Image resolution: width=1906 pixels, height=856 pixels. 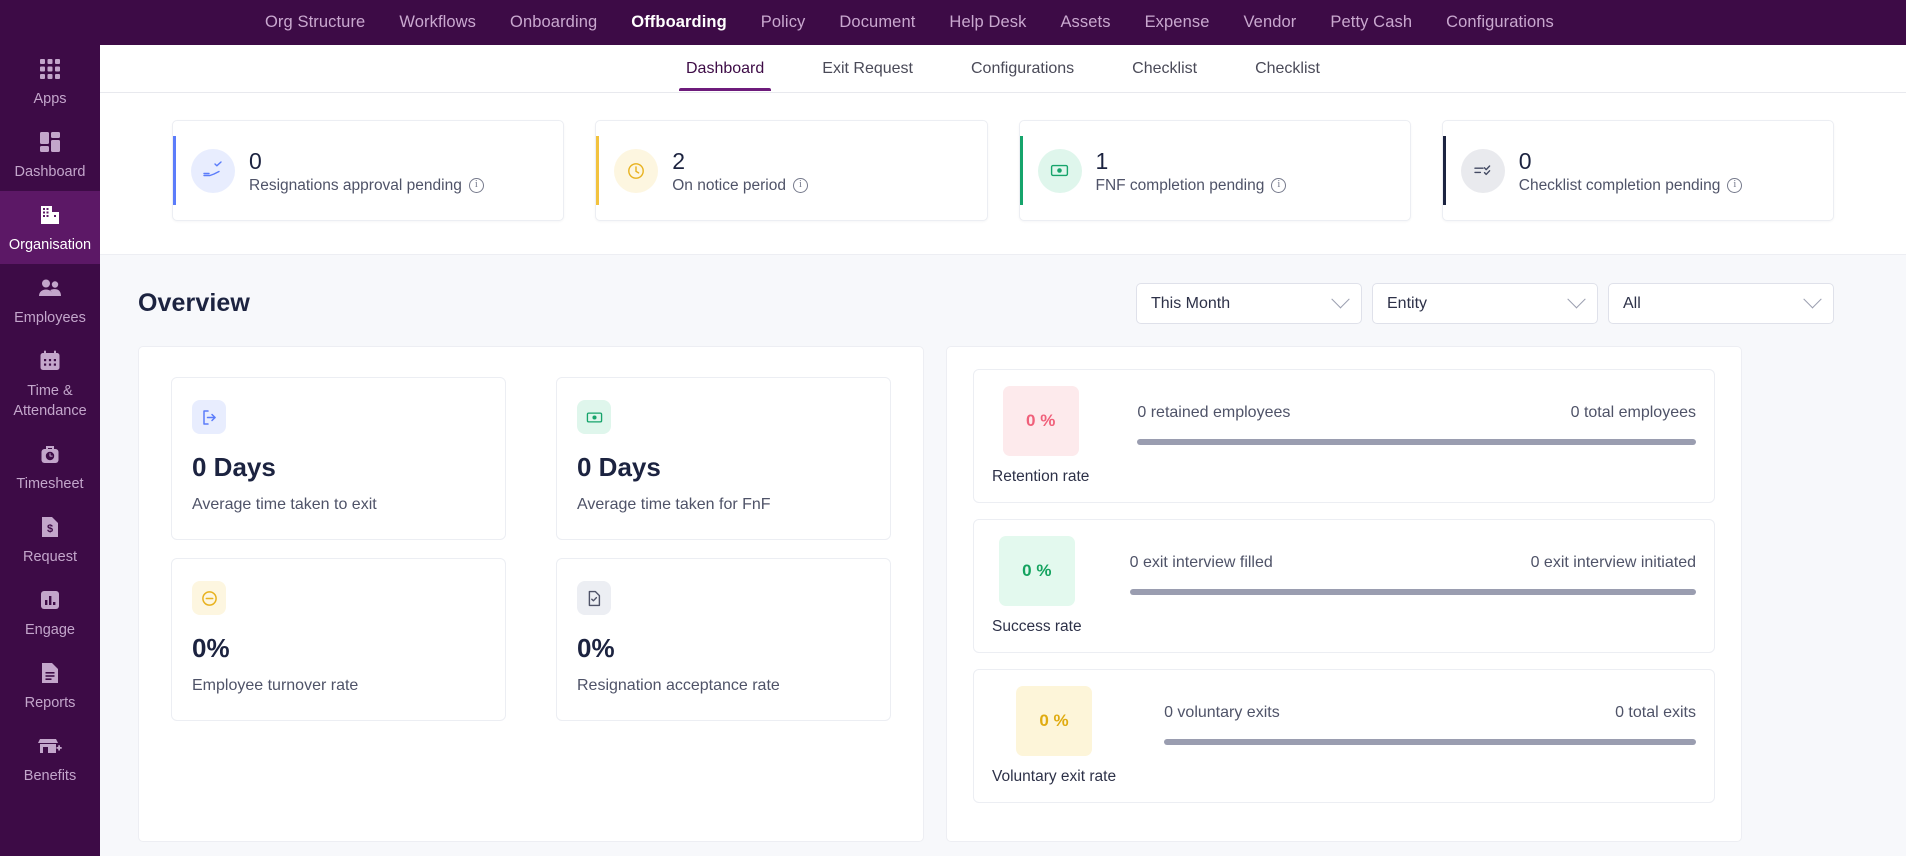 What do you see at coordinates (50, 401) in the screenshot?
I see `sidebar-item-label: Time & Attendance` at bounding box center [50, 401].